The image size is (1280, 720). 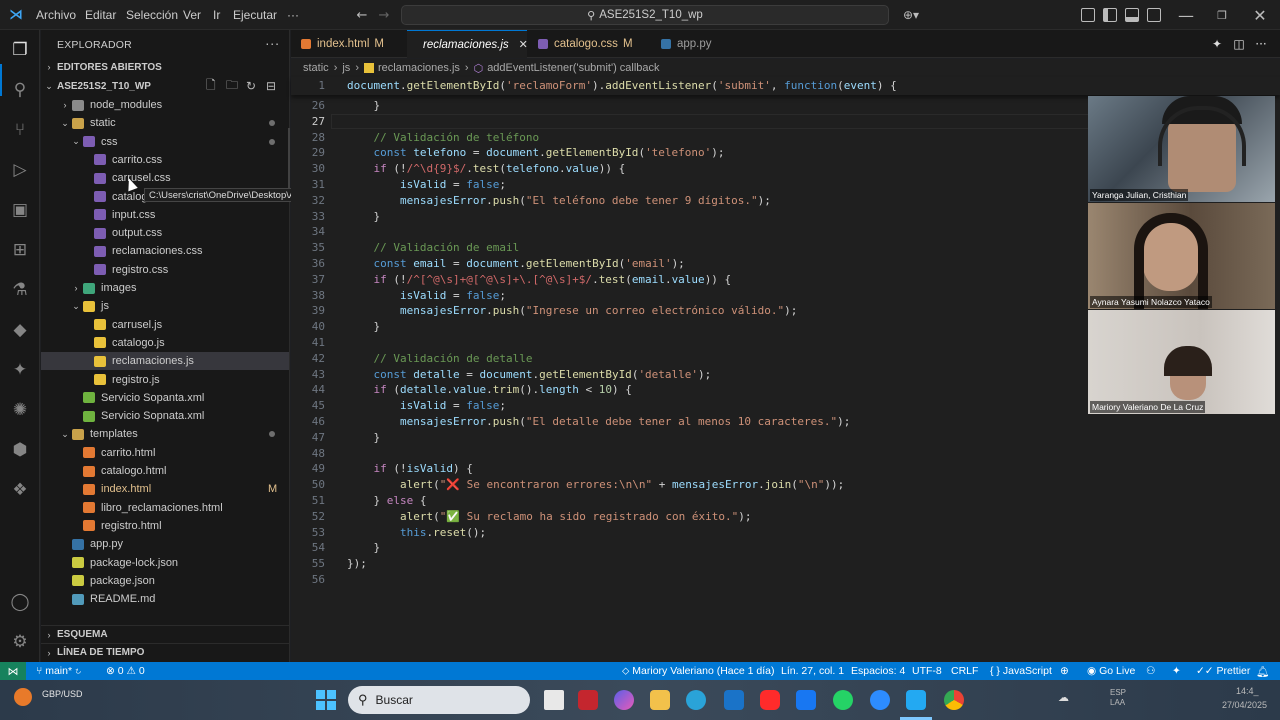 What do you see at coordinates (770, 700) in the screenshot?
I see `youtube-icon` at bounding box center [770, 700].